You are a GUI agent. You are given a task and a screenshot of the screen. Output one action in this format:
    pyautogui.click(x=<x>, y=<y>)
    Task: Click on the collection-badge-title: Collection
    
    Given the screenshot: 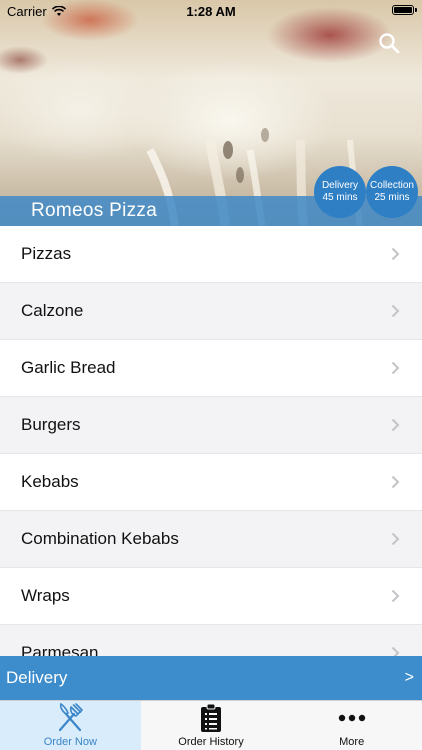 What is the action you would take?
    pyautogui.click(x=392, y=185)
    